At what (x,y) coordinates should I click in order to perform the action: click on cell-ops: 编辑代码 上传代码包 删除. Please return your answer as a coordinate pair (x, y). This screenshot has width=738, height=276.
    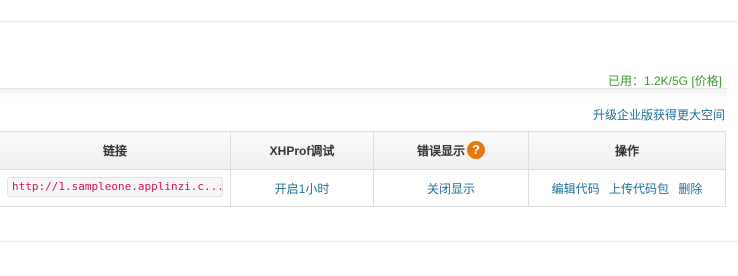
    Looking at the image, I should click on (627, 188).